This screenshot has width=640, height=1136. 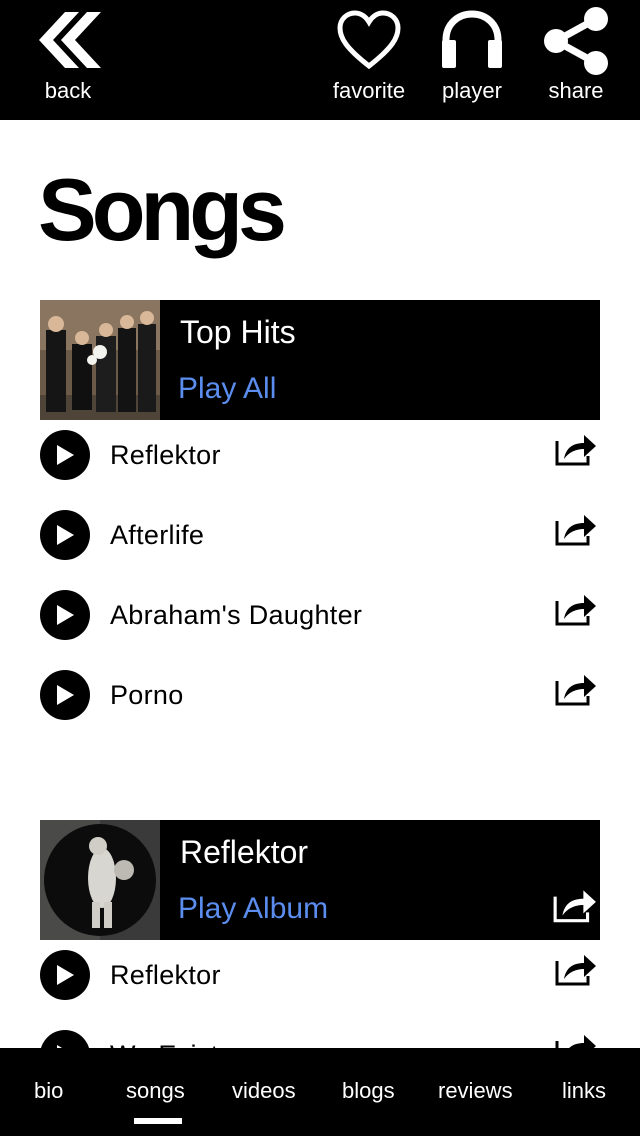 What do you see at coordinates (368, 1091) in the screenshot?
I see `nav-item-blogs: blogs` at bounding box center [368, 1091].